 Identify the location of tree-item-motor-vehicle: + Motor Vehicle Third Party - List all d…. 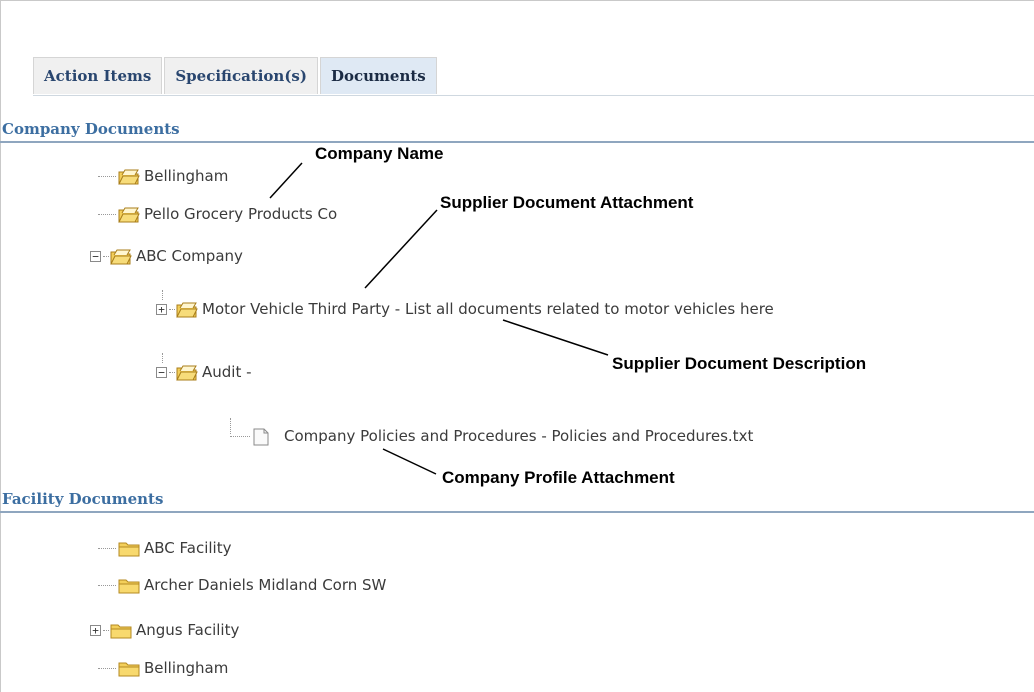
(465, 309).